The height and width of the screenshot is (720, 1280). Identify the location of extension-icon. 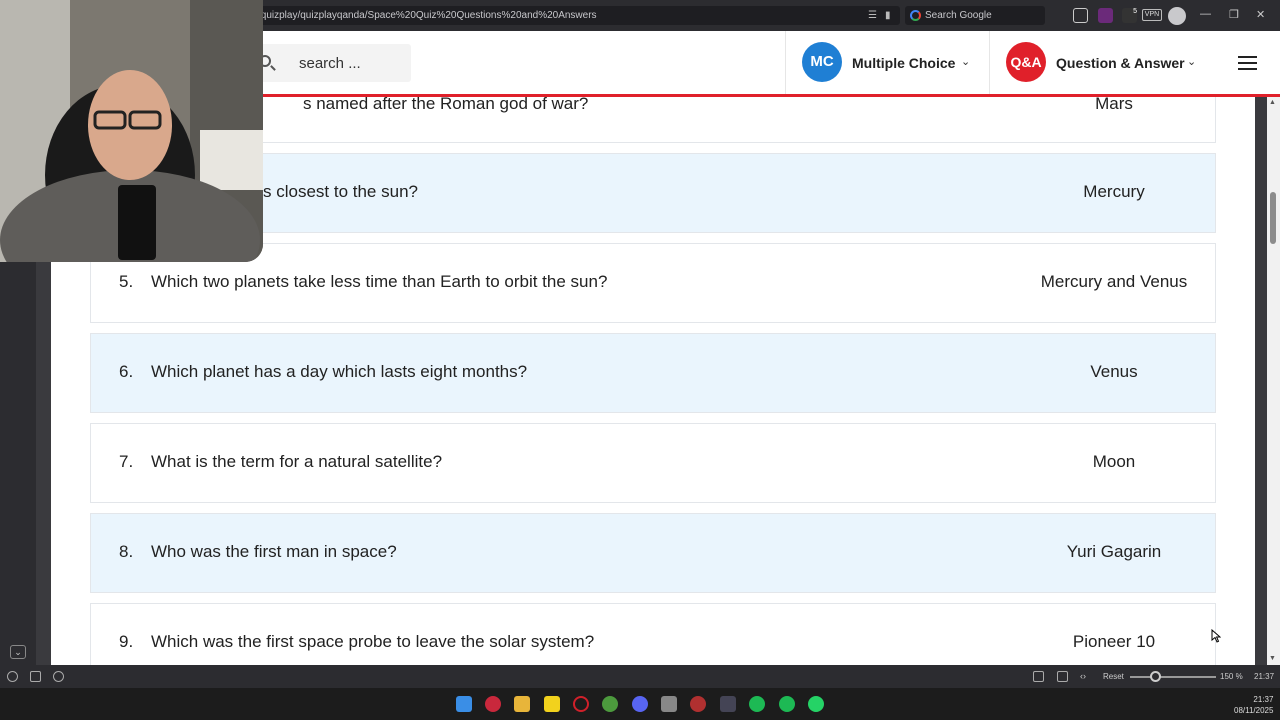
(1105, 15).